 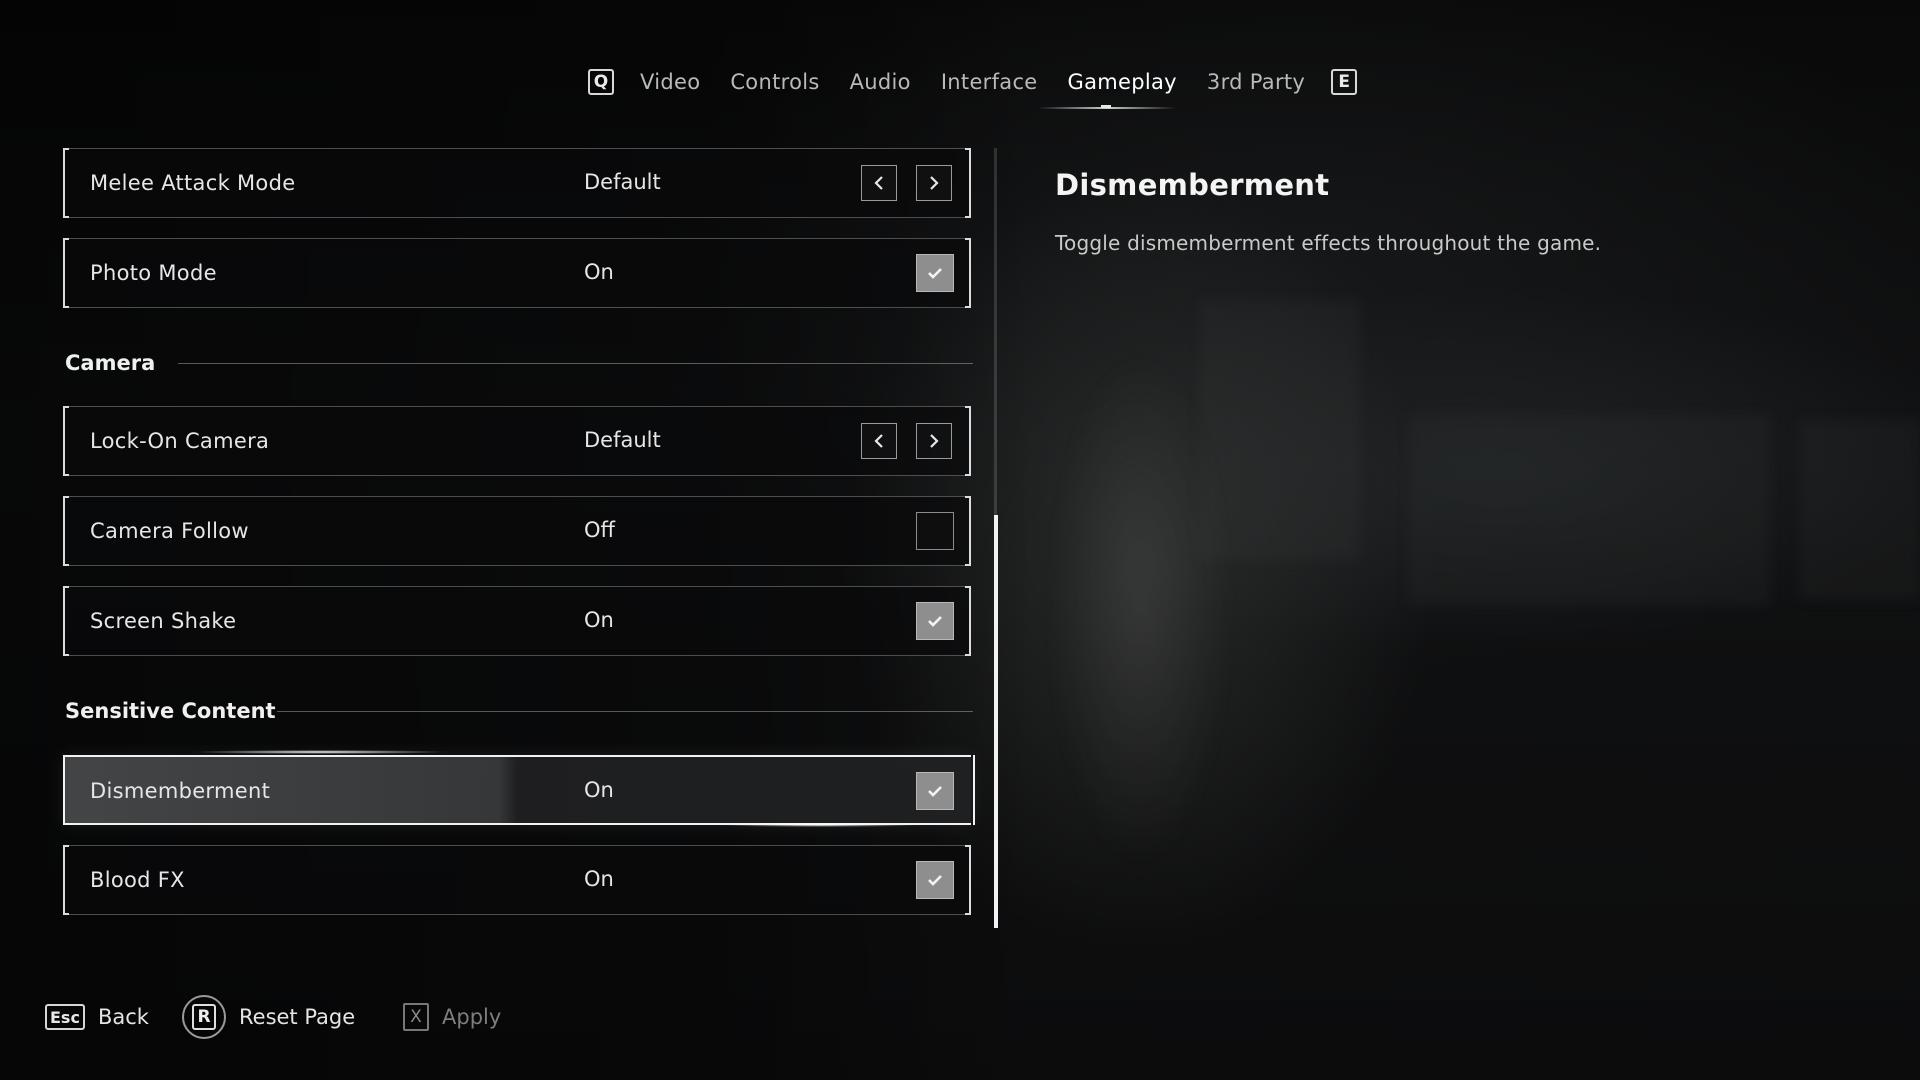 I want to click on setting-row-photo-mode: Photo Mode On, so click(x=517, y=273).